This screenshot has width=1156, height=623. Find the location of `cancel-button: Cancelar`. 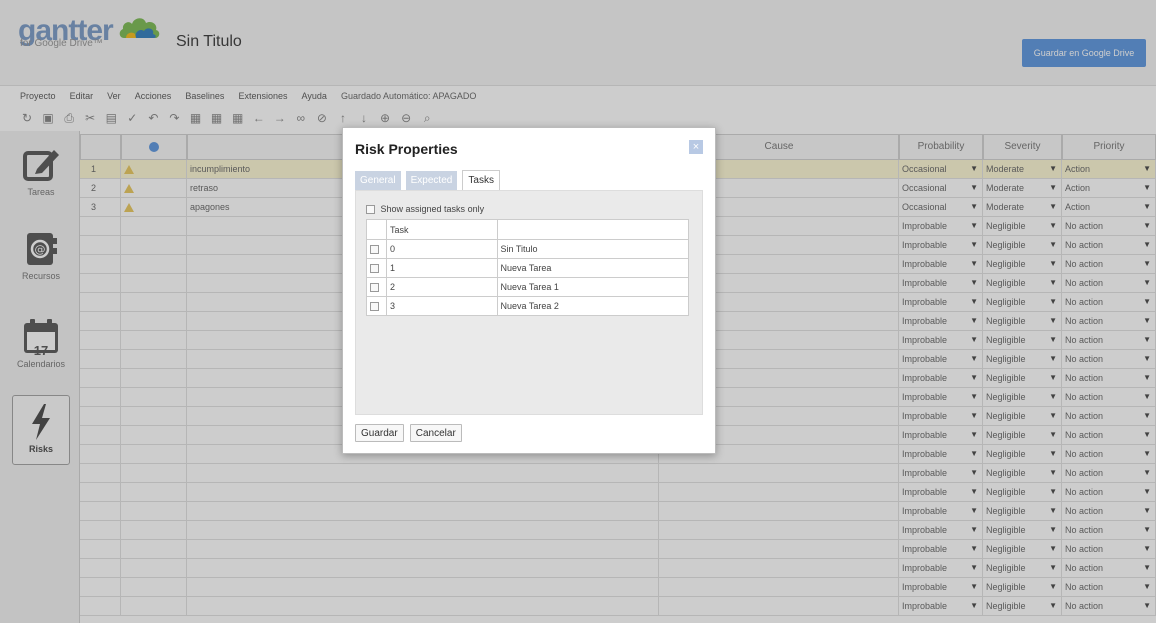

cancel-button: Cancelar is located at coordinates (435, 433).